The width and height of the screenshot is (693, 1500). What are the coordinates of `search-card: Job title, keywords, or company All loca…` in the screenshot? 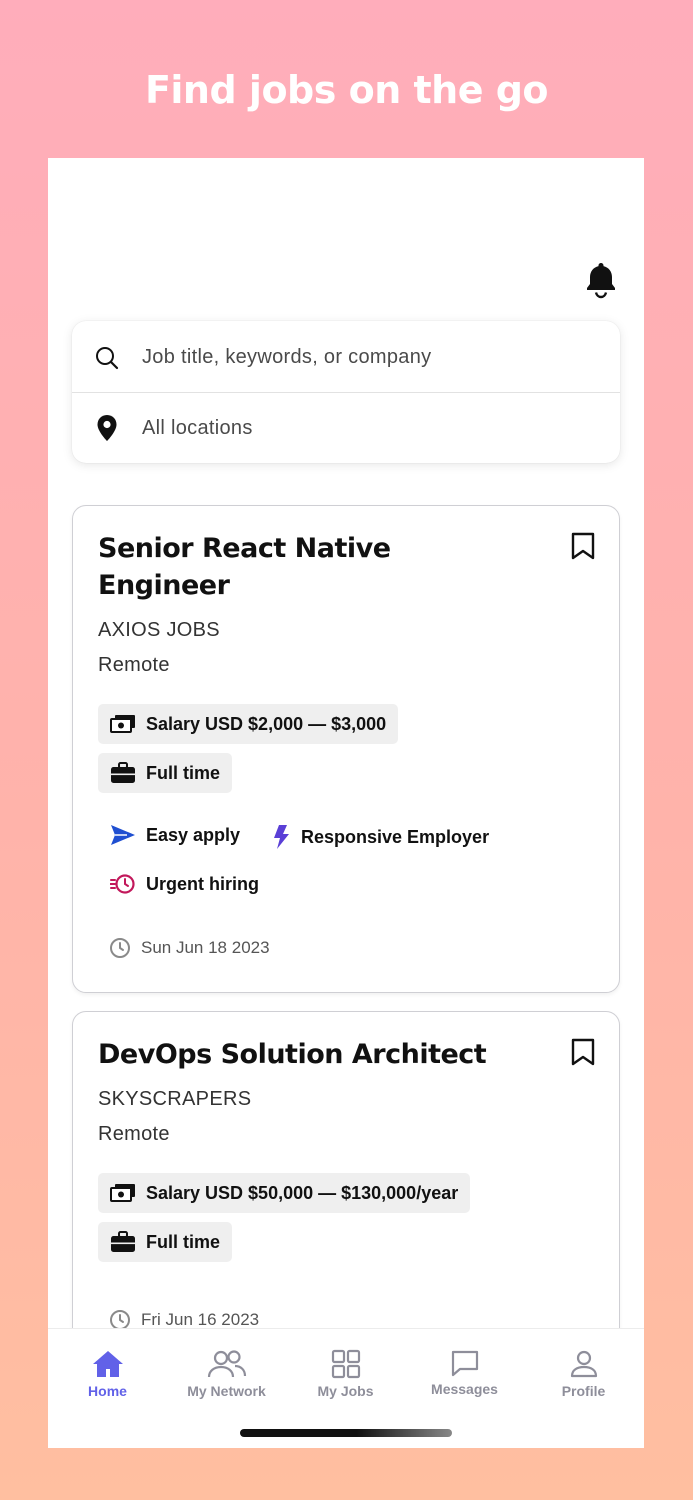 It's located at (346, 392).